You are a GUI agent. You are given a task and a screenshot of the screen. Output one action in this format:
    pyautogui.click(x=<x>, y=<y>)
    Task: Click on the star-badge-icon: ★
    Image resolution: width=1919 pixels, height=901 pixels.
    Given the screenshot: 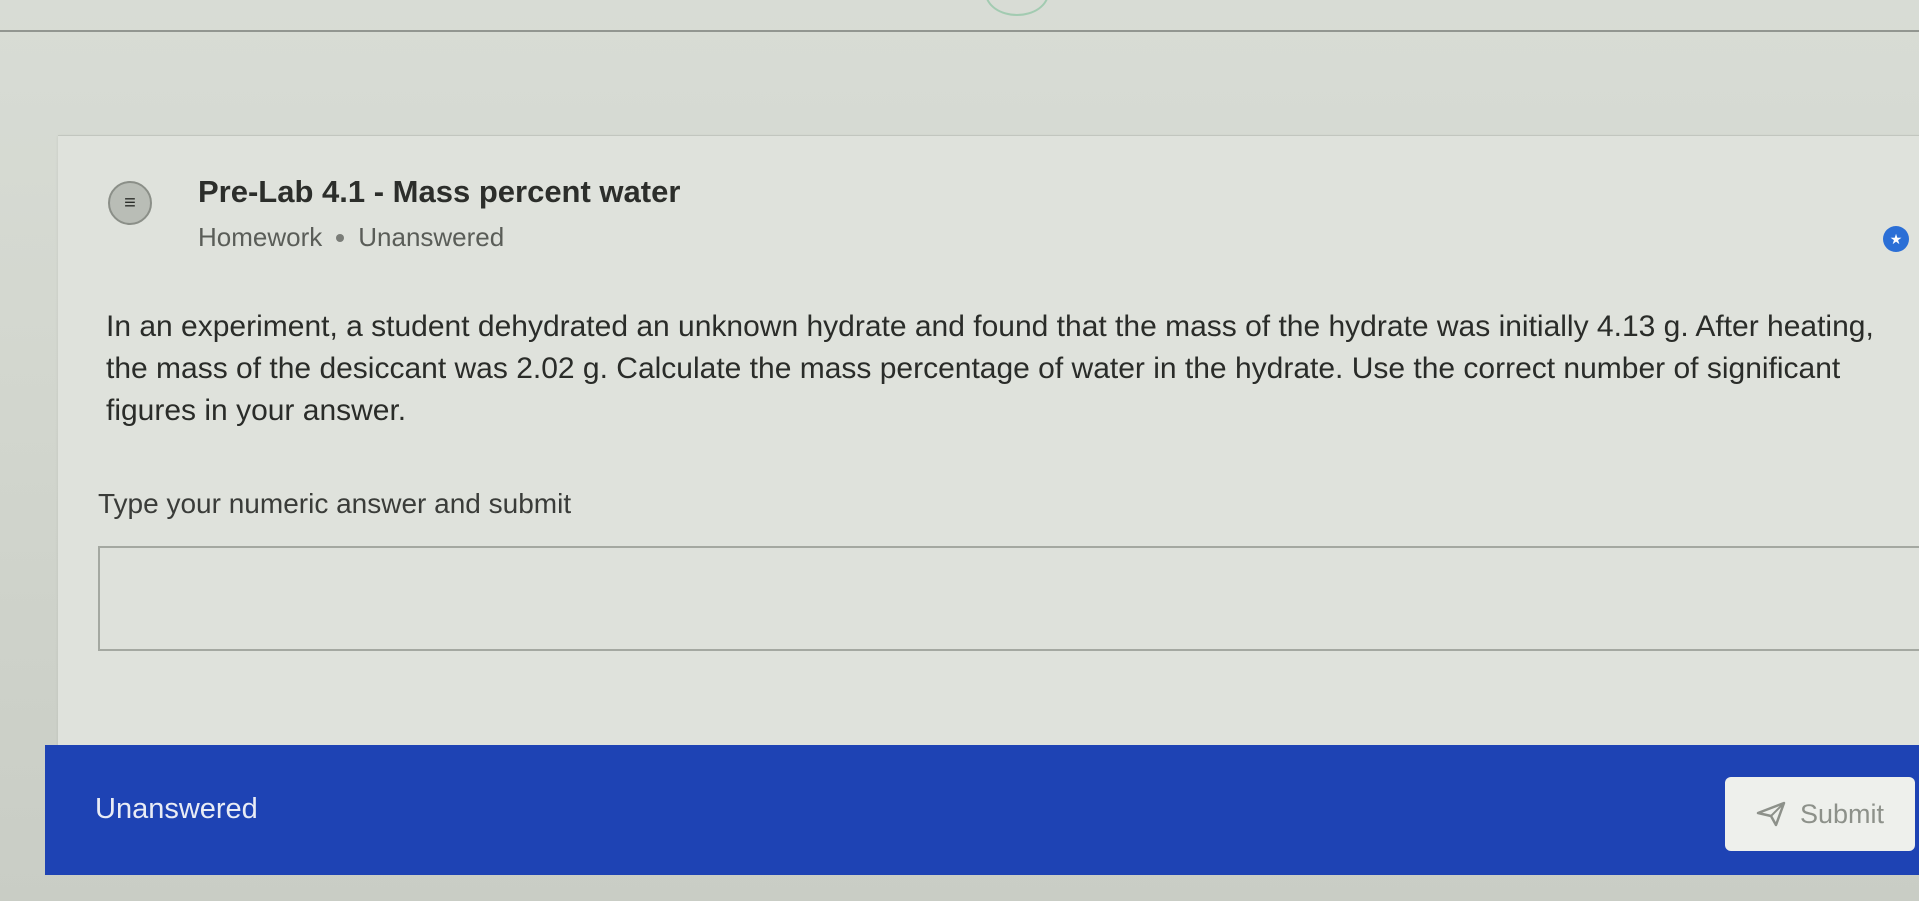 What is the action you would take?
    pyautogui.click(x=1896, y=239)
    